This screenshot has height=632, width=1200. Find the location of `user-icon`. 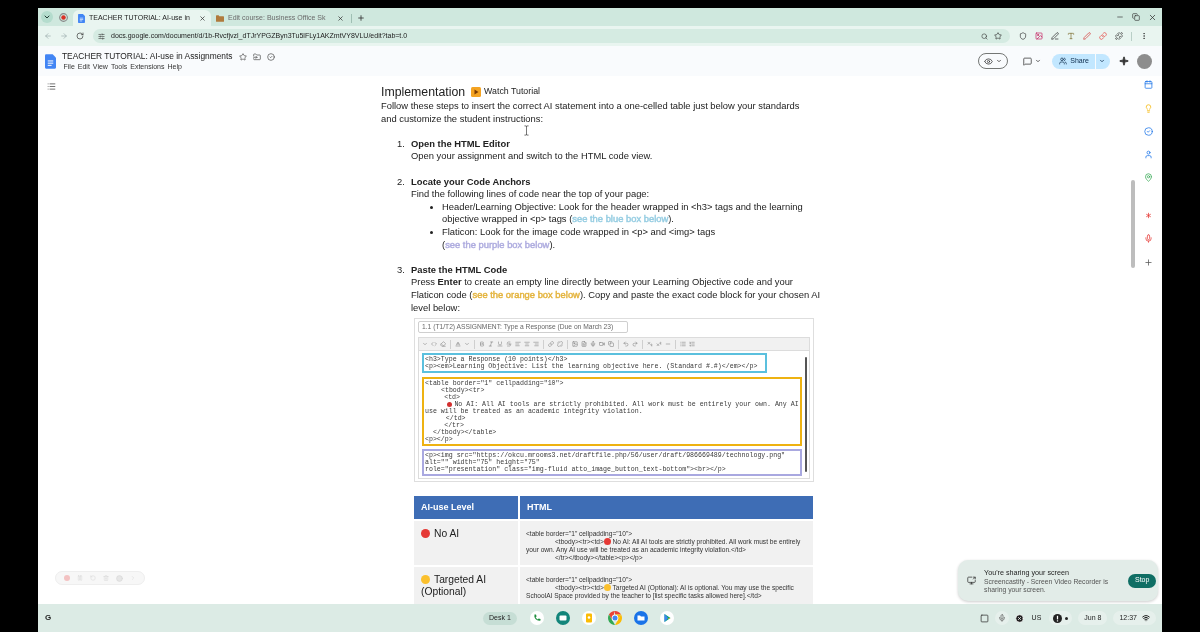

user-icon is located at coordinates (1148, 154).